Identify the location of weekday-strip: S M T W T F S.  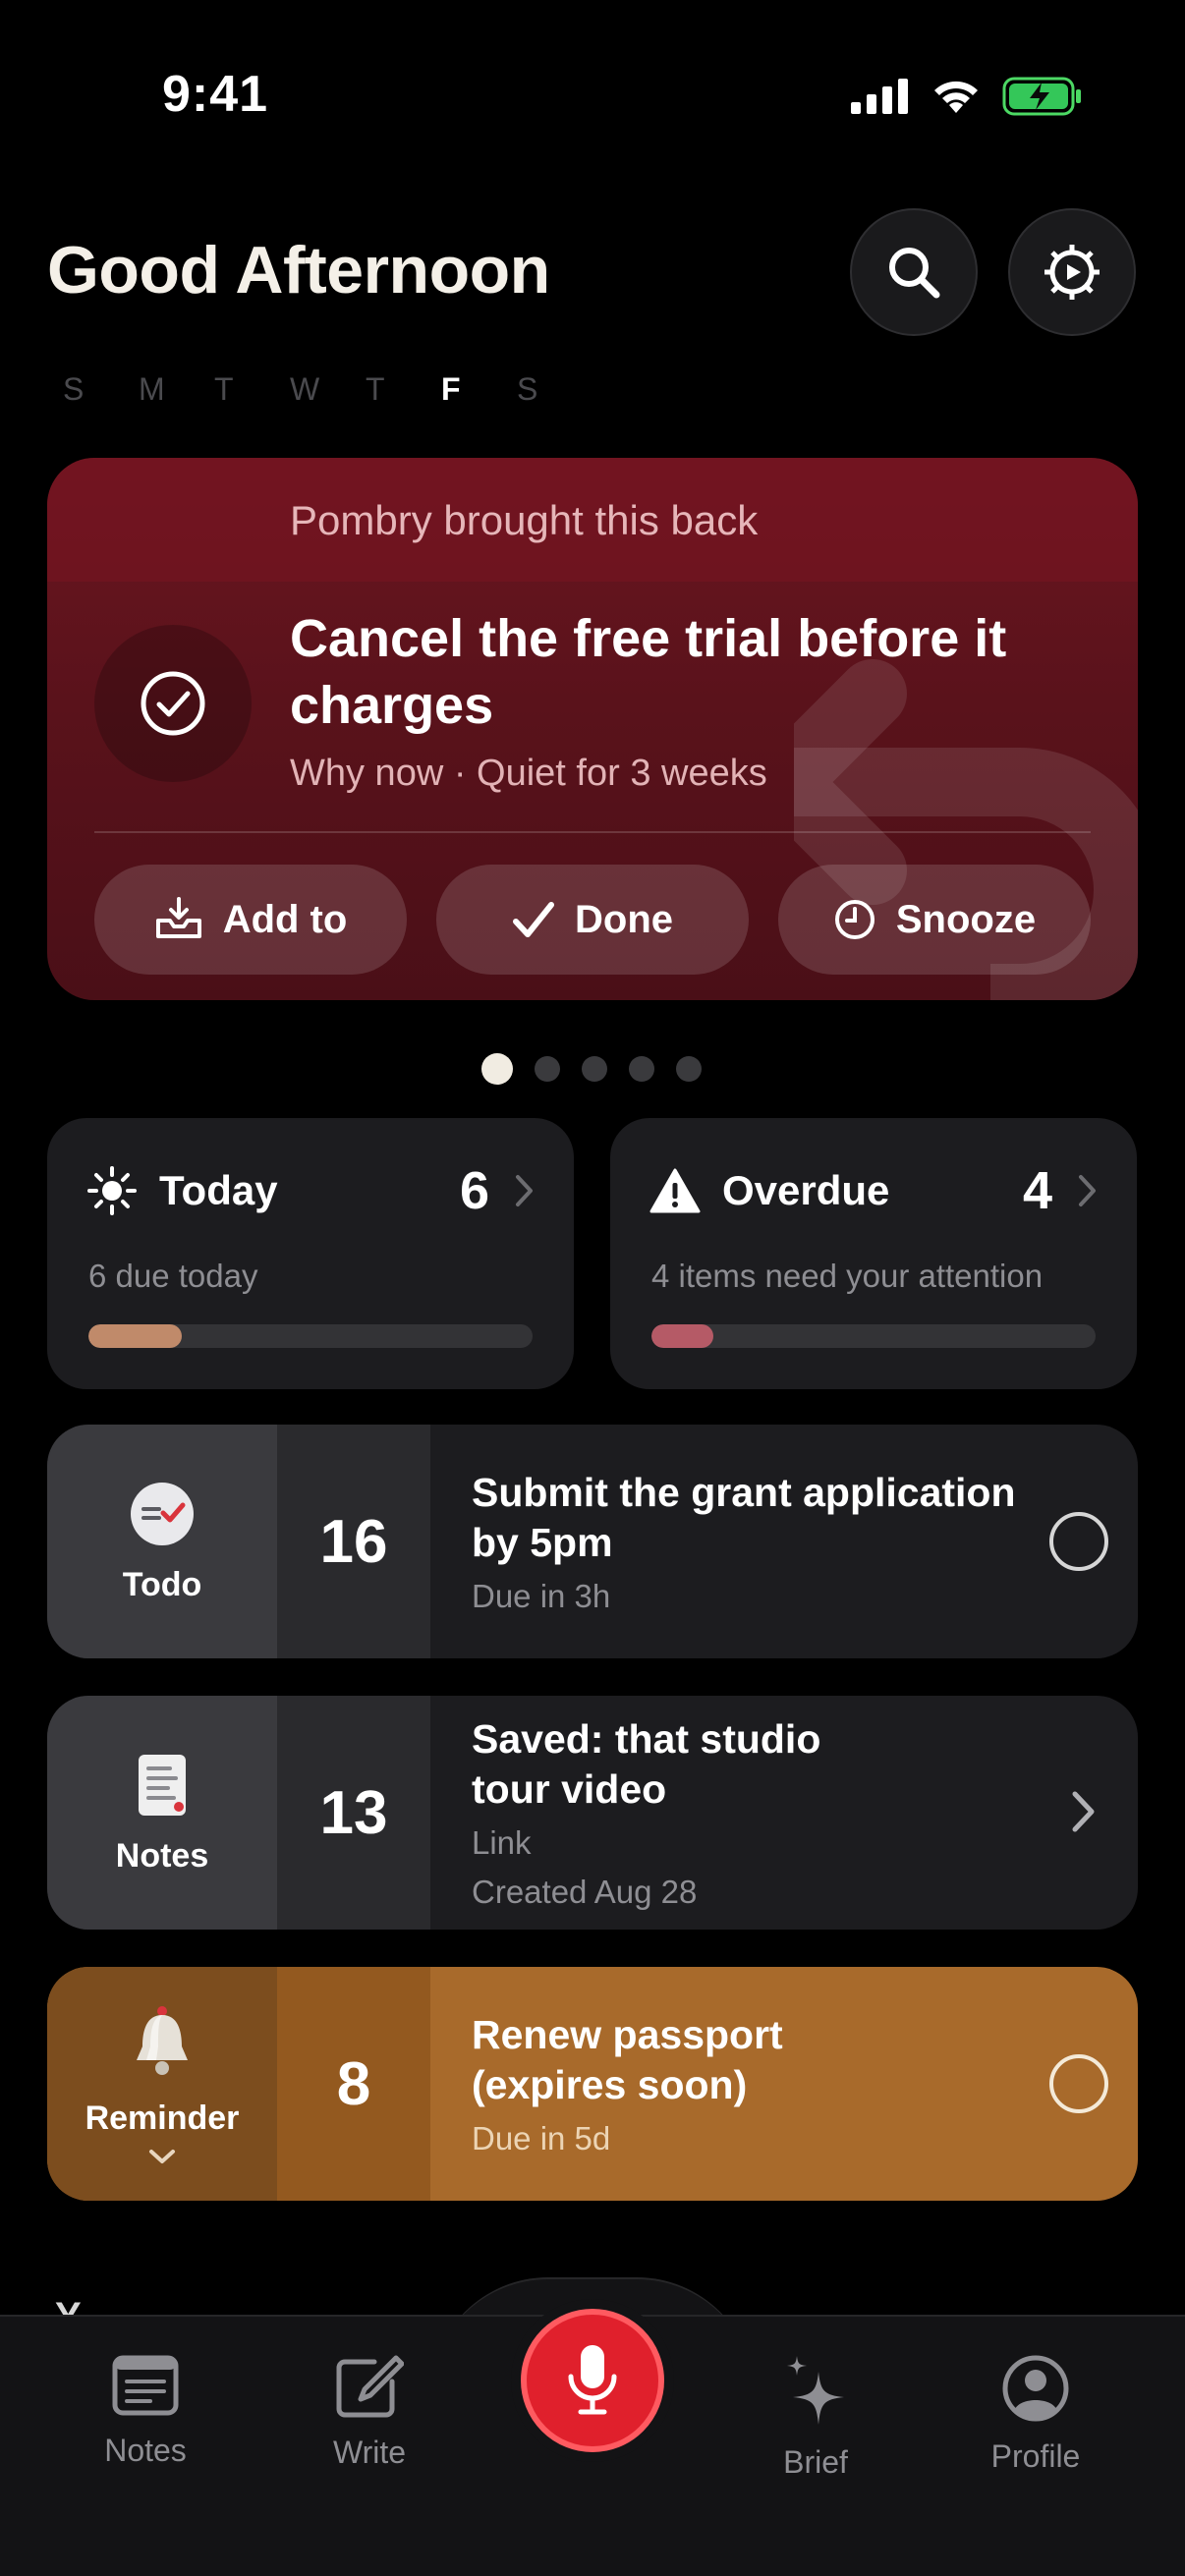
(327, 389).